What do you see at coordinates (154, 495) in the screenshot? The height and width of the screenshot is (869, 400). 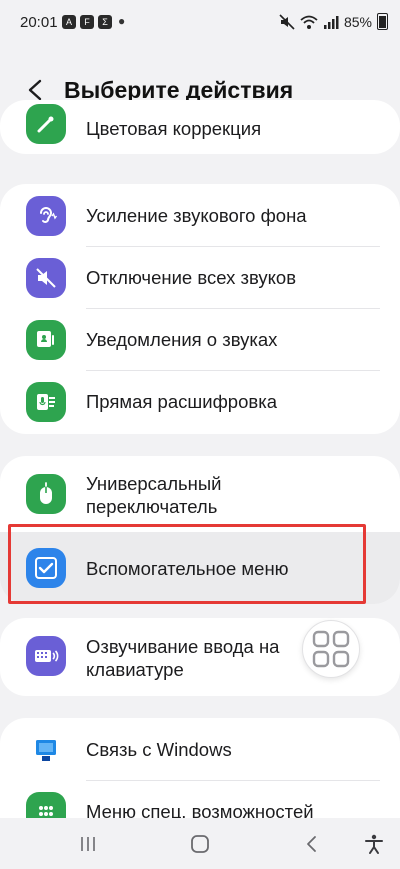 I see `list-item-label: Универсальный переключатель` at bounding box center [154, 495].